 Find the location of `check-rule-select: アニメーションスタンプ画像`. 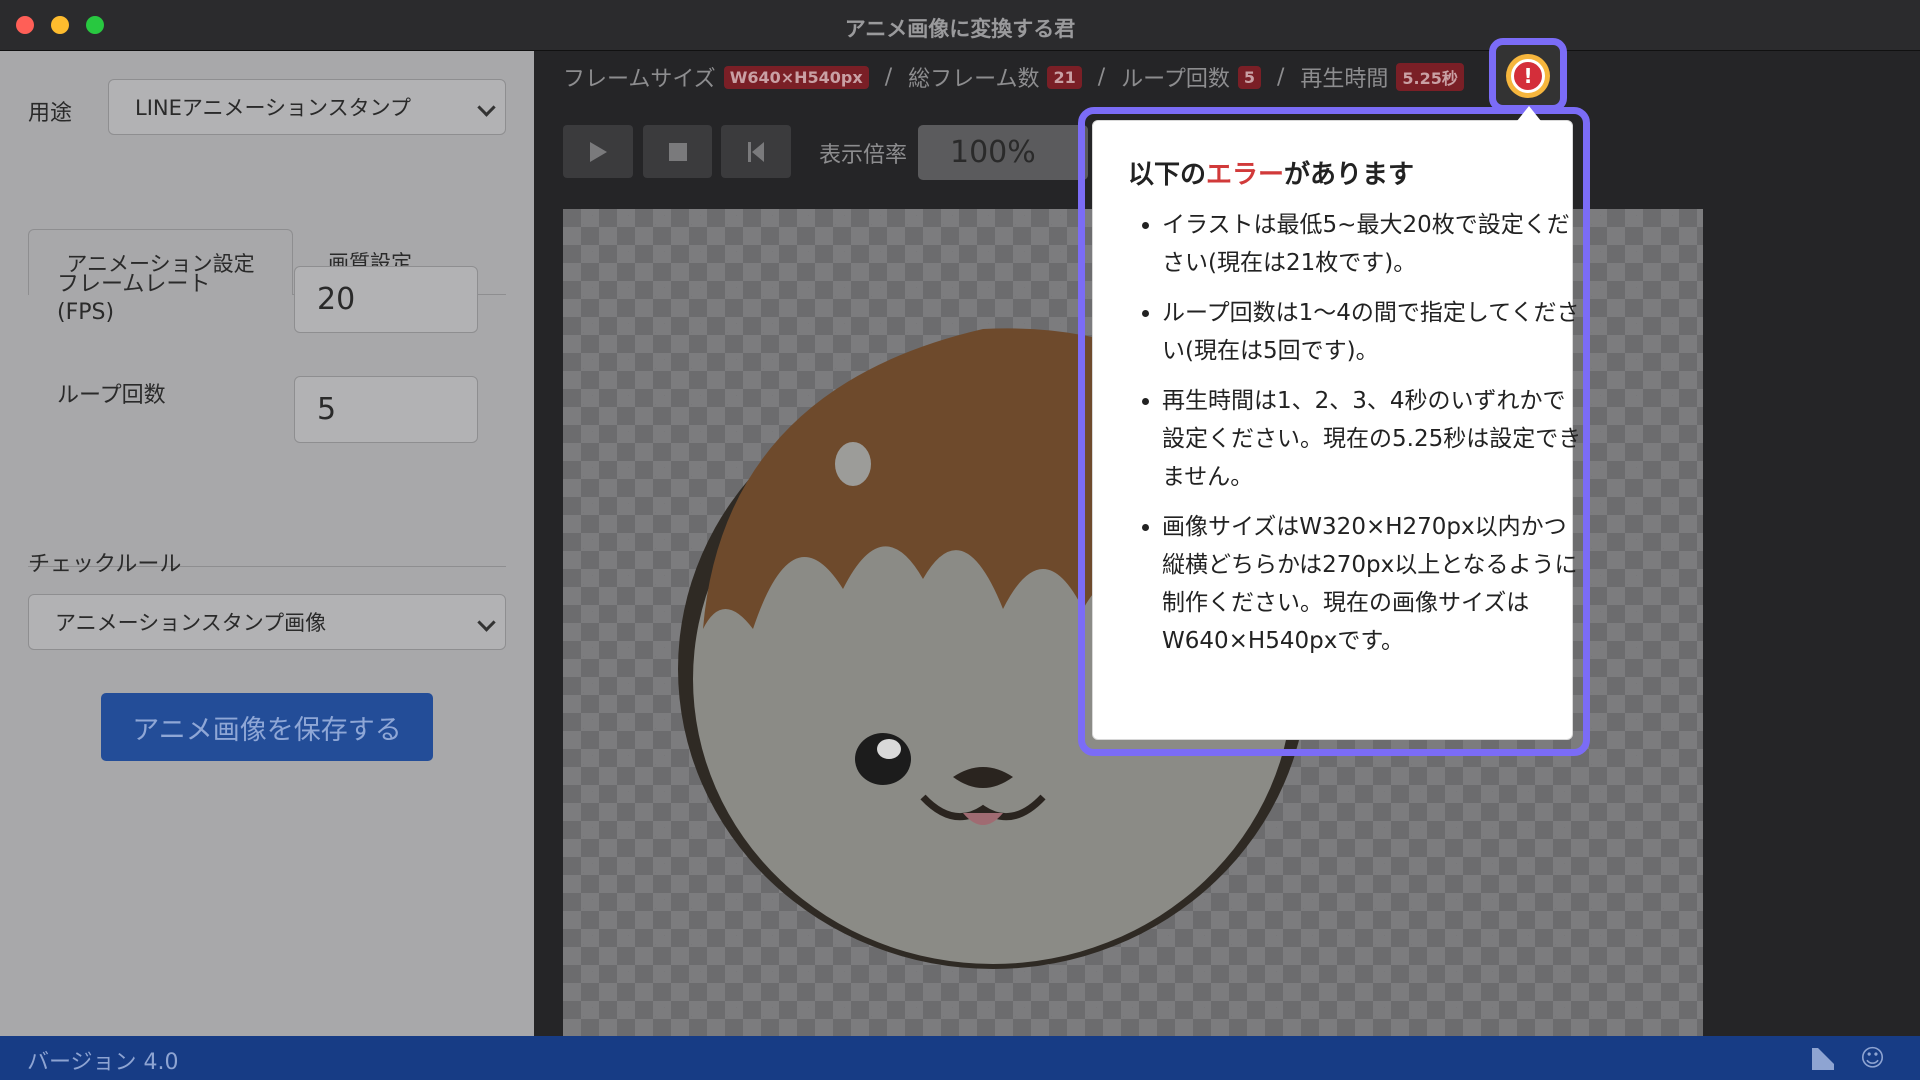

check-rule-select: アニメーションスタンプ画像 is located at coordinates (267, 622).